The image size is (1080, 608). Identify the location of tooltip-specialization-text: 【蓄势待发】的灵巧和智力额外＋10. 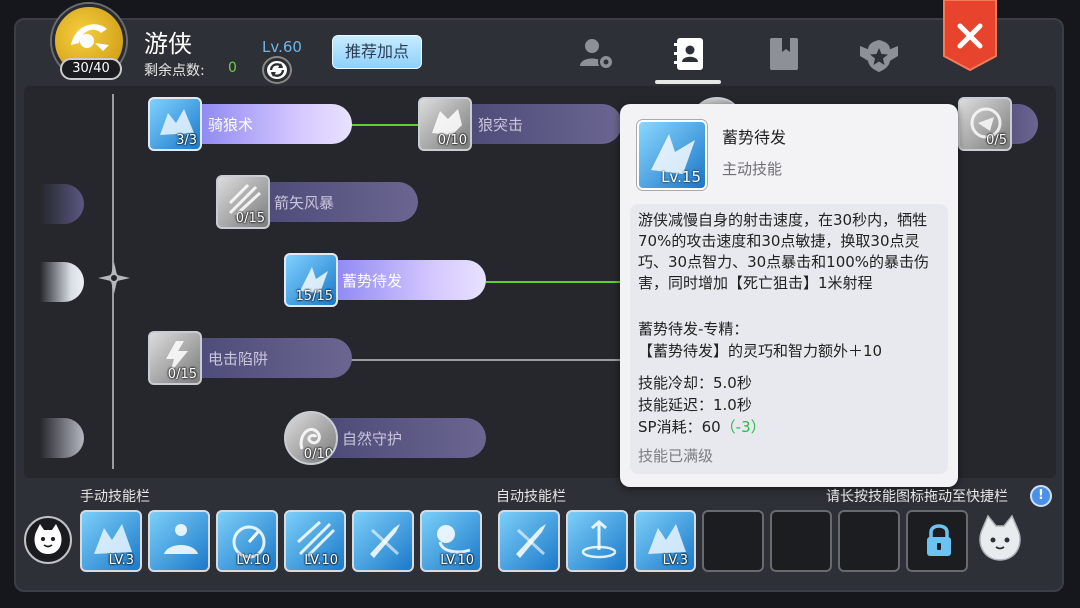
(760, 351).